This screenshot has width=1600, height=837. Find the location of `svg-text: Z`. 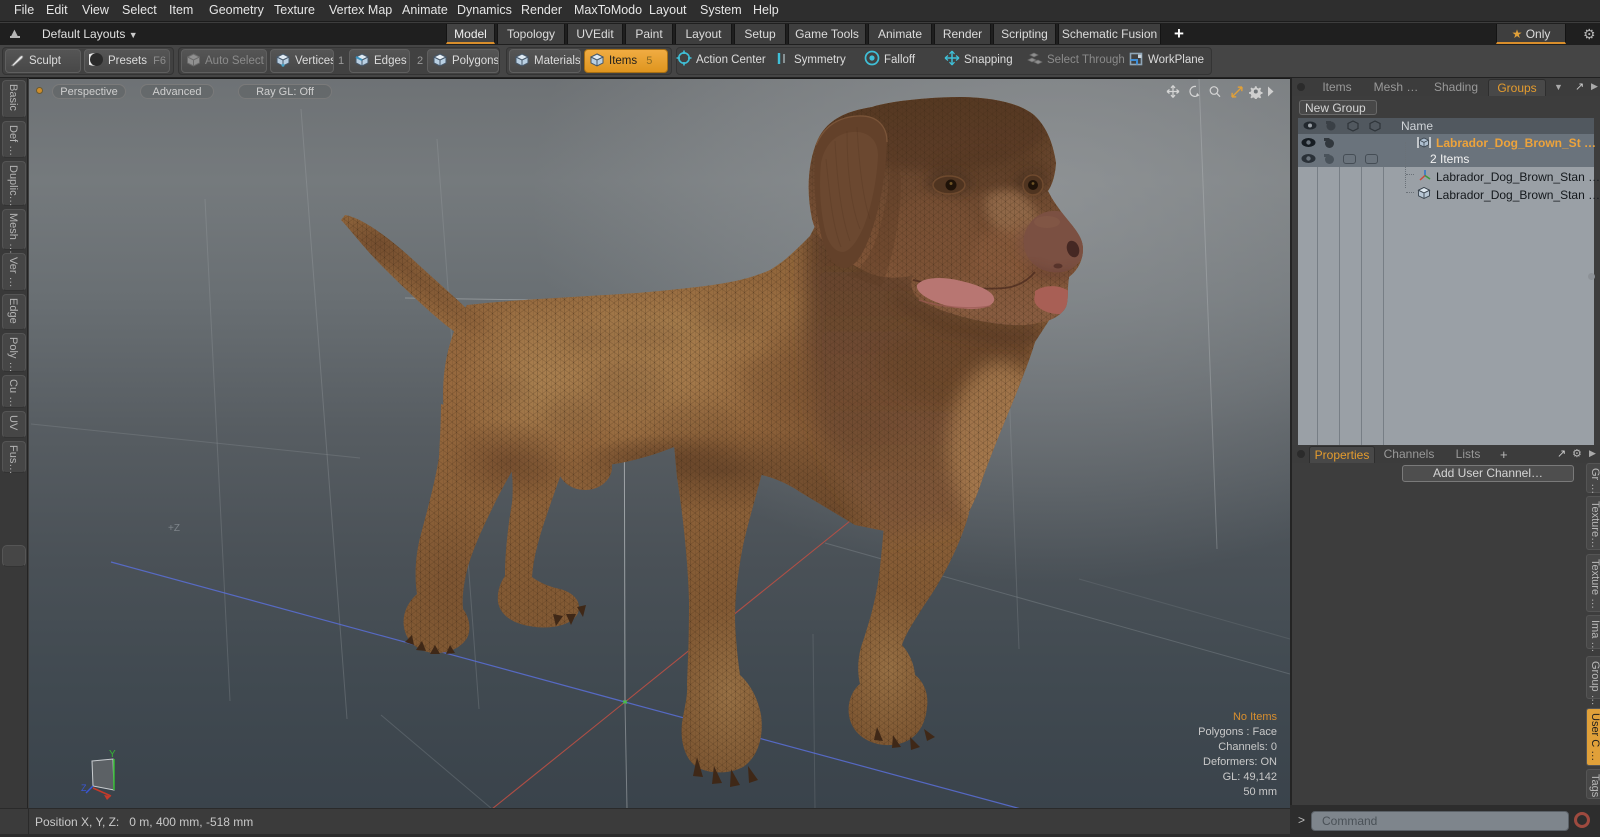

svg-text: Z is located at coordinates (84, 788).